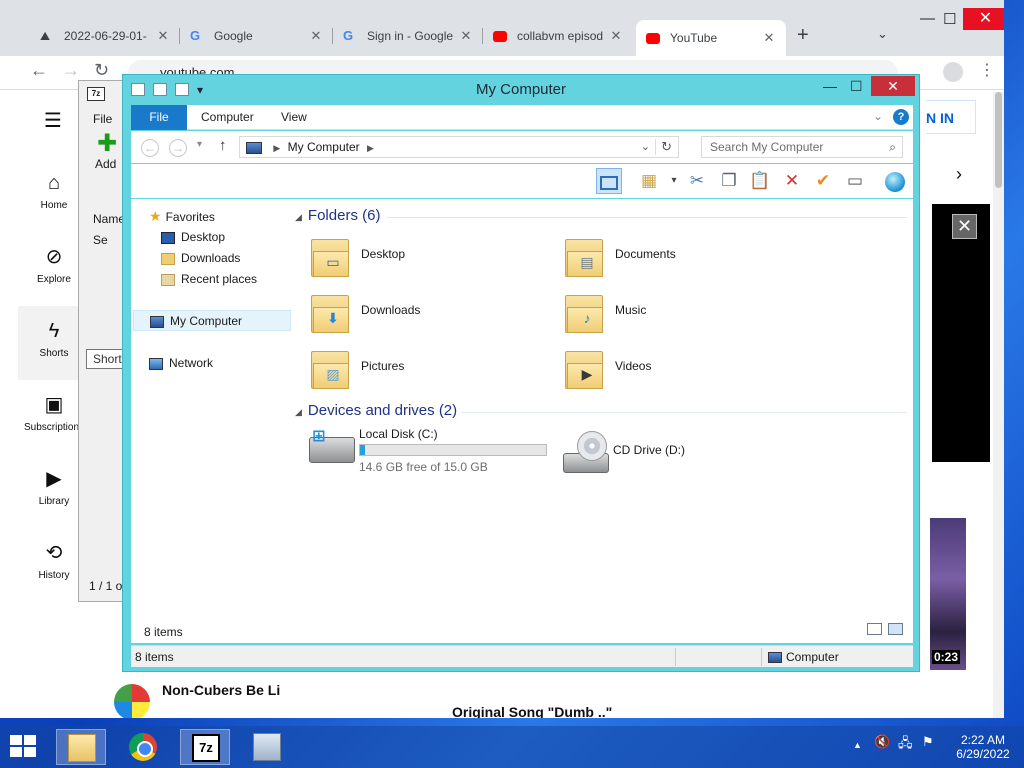 Image resolution: width=1024 pixels, height=768 pixels. What do you see at coordinates (961, 333) in the screenshot?
I see `video-player` at bounding box center [961, 333].